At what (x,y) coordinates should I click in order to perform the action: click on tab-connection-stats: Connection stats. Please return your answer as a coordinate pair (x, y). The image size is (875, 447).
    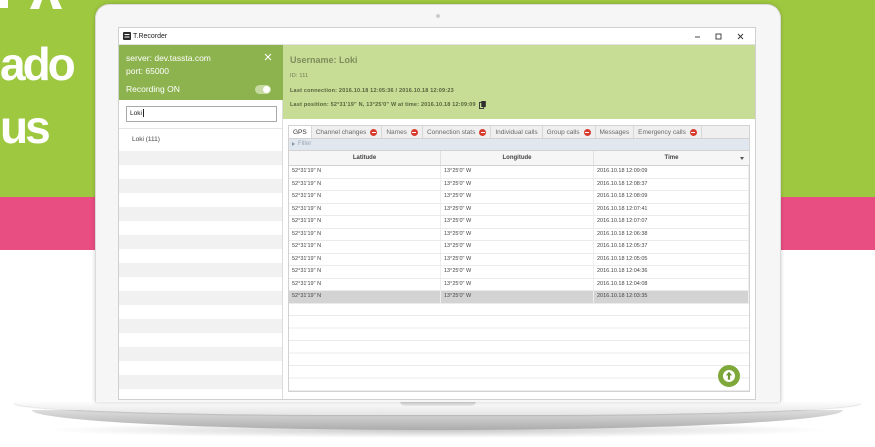
    Looking at the image, I should click on (457, 132).